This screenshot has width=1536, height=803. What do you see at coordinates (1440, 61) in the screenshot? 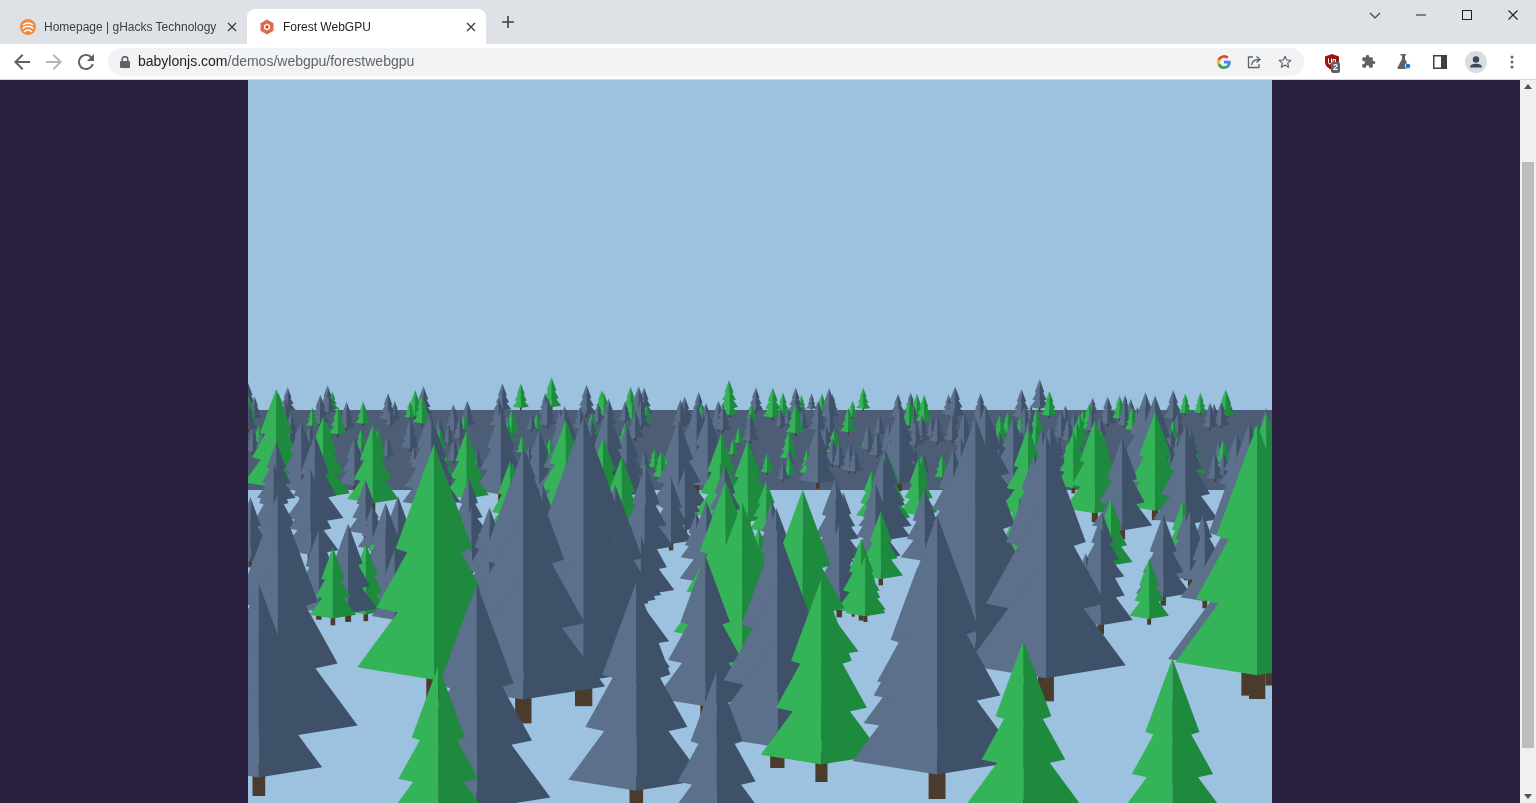
I see `side-panel-icon` at bounding box center [1440, 61].